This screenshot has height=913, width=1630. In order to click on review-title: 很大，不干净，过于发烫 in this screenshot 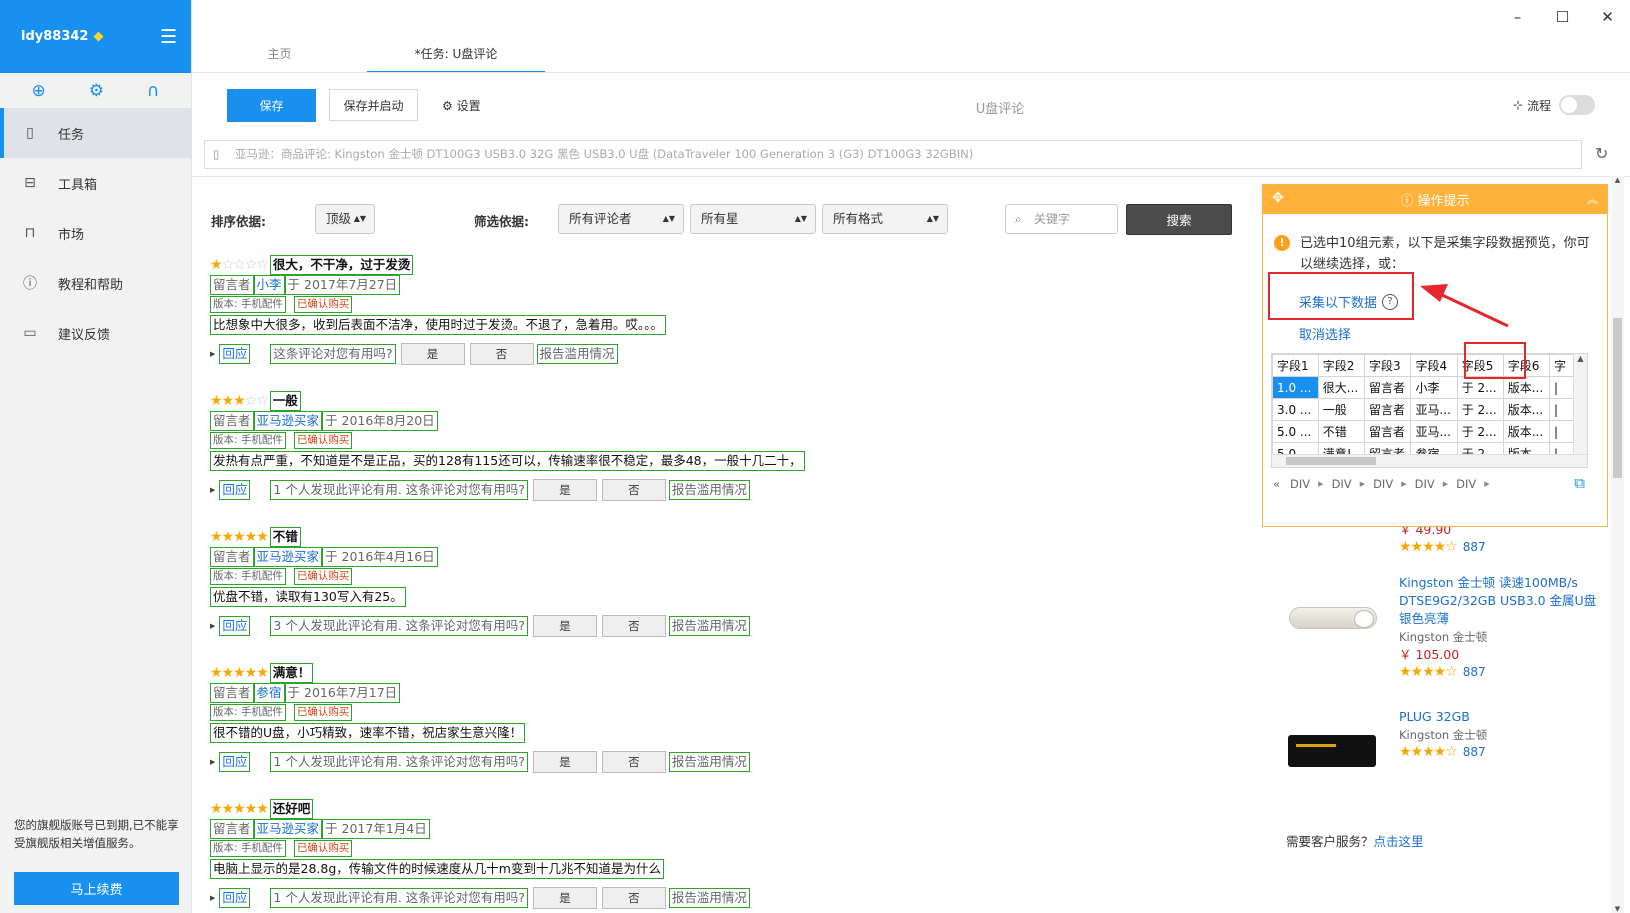, I will do `click(341, 265)`.